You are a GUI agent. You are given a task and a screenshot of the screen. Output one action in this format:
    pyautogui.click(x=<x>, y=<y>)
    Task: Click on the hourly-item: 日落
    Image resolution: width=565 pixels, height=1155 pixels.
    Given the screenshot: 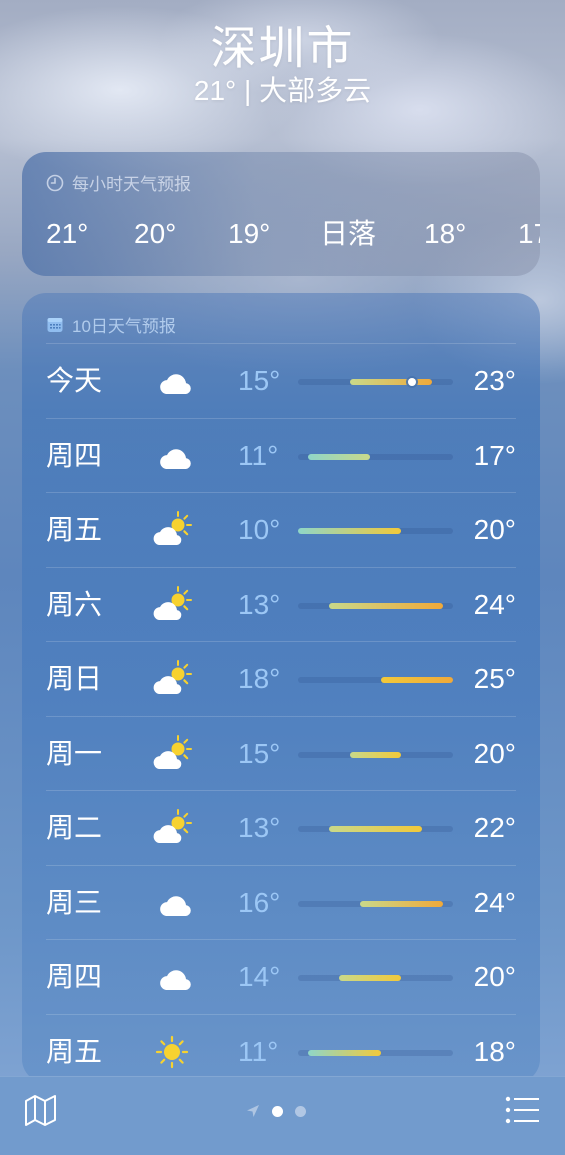 What is the action you would take?
    pyautogui.click(x=348, y=233)
    